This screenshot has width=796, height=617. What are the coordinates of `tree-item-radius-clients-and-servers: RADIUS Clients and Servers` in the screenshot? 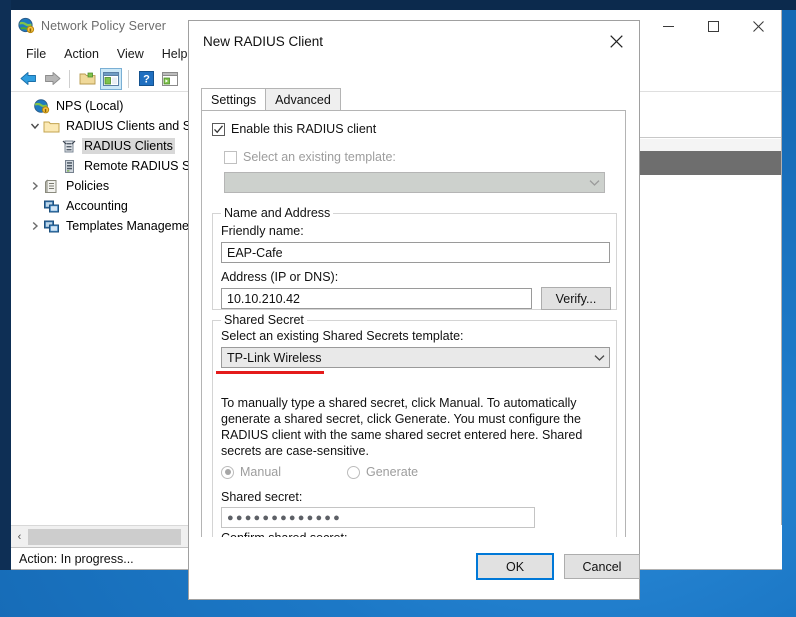 It's located at (104, 126).